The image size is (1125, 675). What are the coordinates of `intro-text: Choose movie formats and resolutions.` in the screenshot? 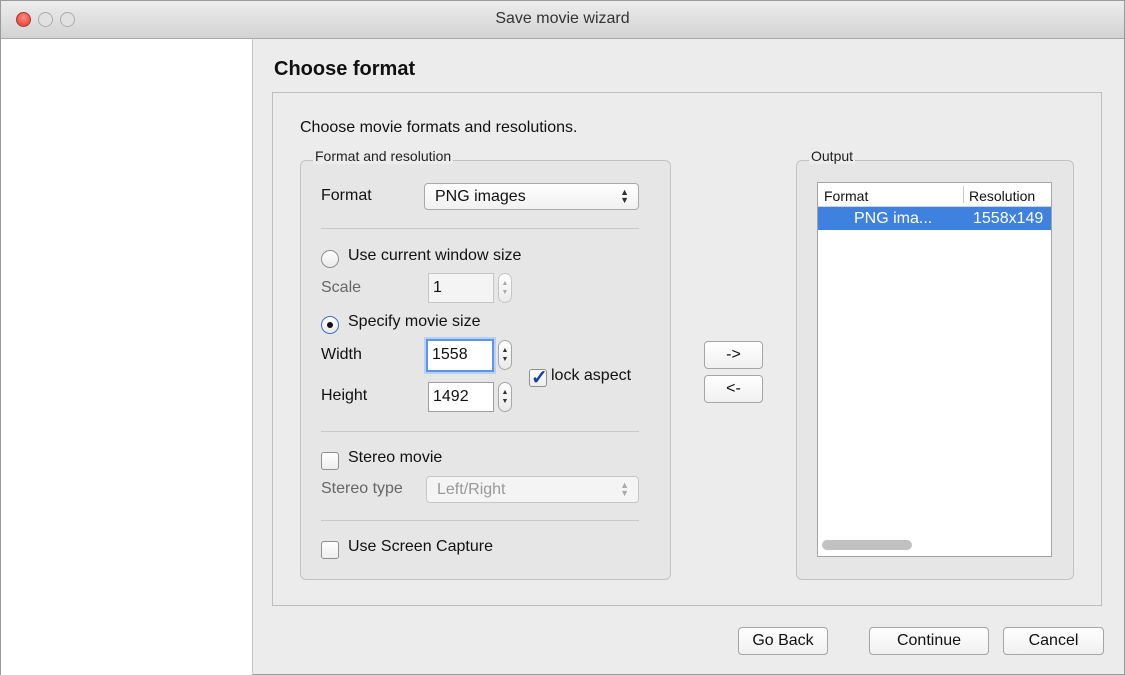 It's located at (439, 127).